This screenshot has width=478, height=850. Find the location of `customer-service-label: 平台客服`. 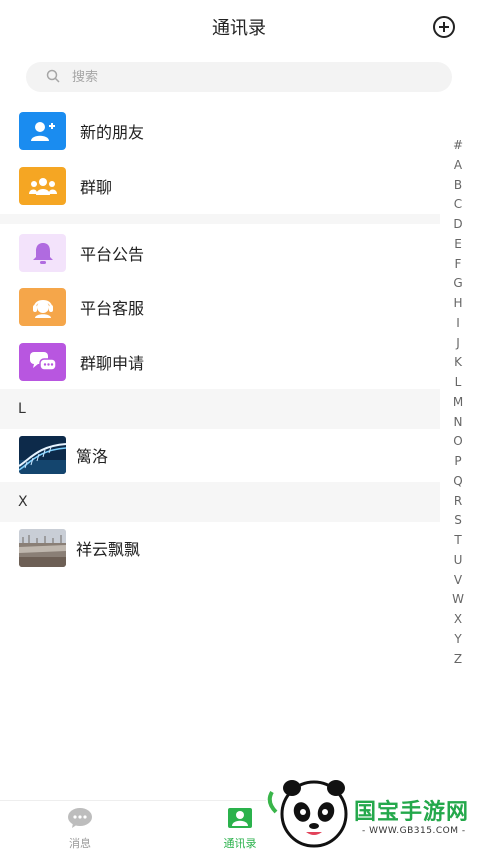

customer-service-label: 平台客服 is located at coordinates (112, 308).